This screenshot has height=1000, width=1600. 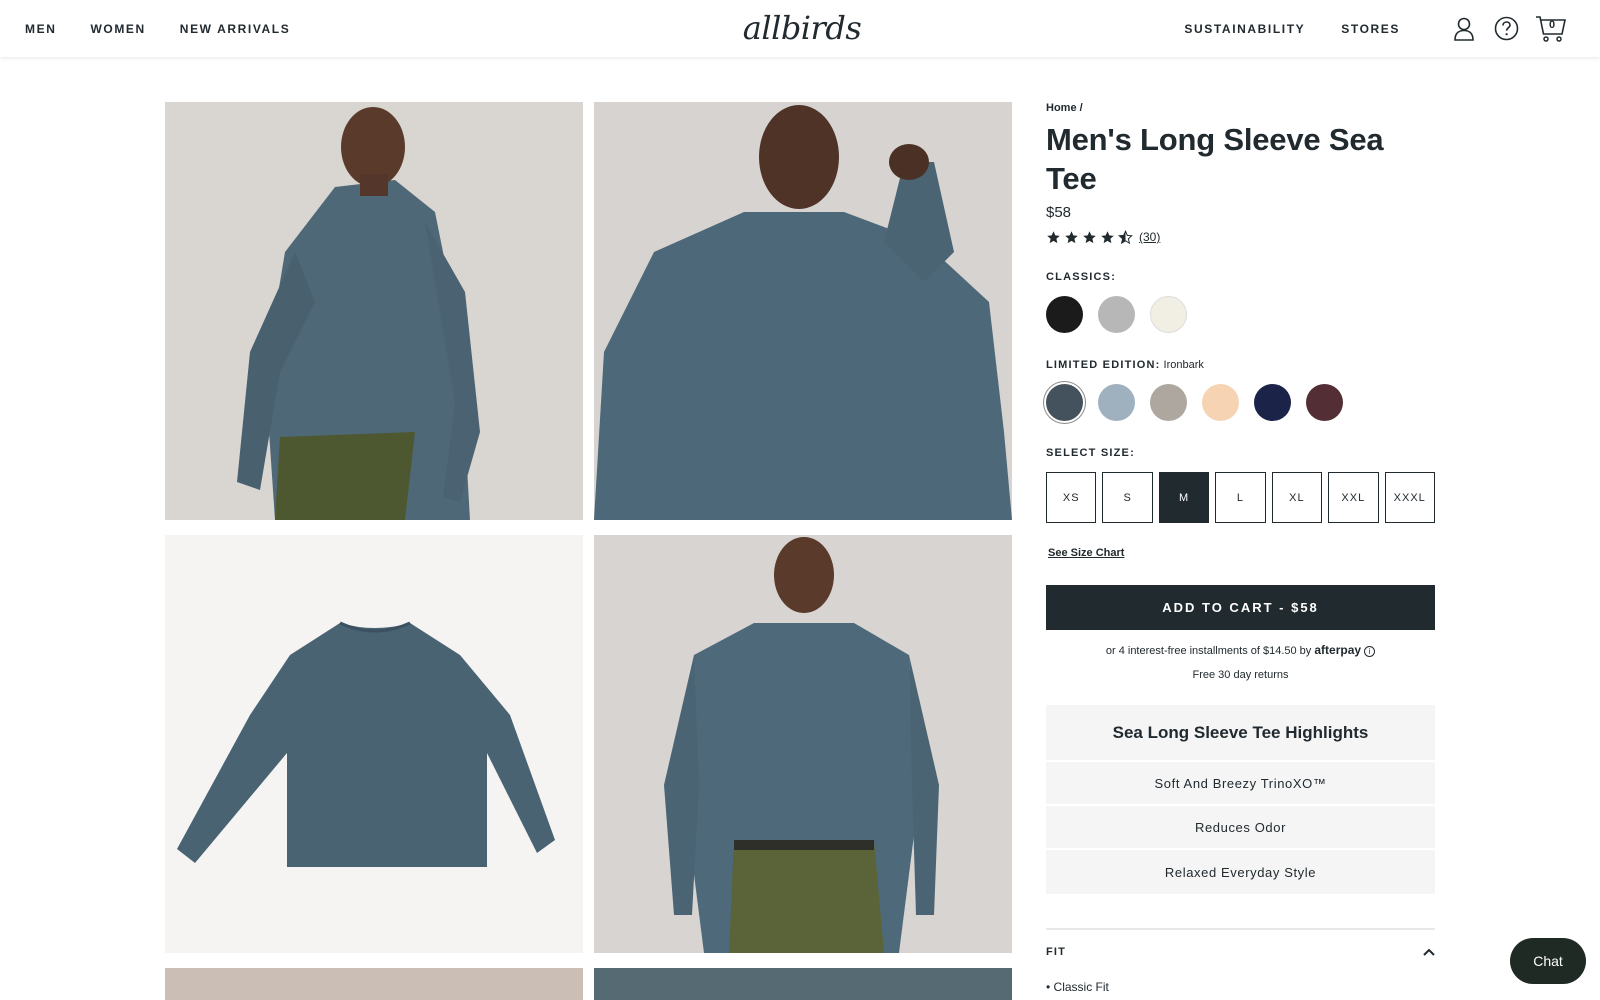 What do you see at coordinates (40, 29) in the screenshot?
I see `nav-men: MEN` at bounding box center [40, 29].